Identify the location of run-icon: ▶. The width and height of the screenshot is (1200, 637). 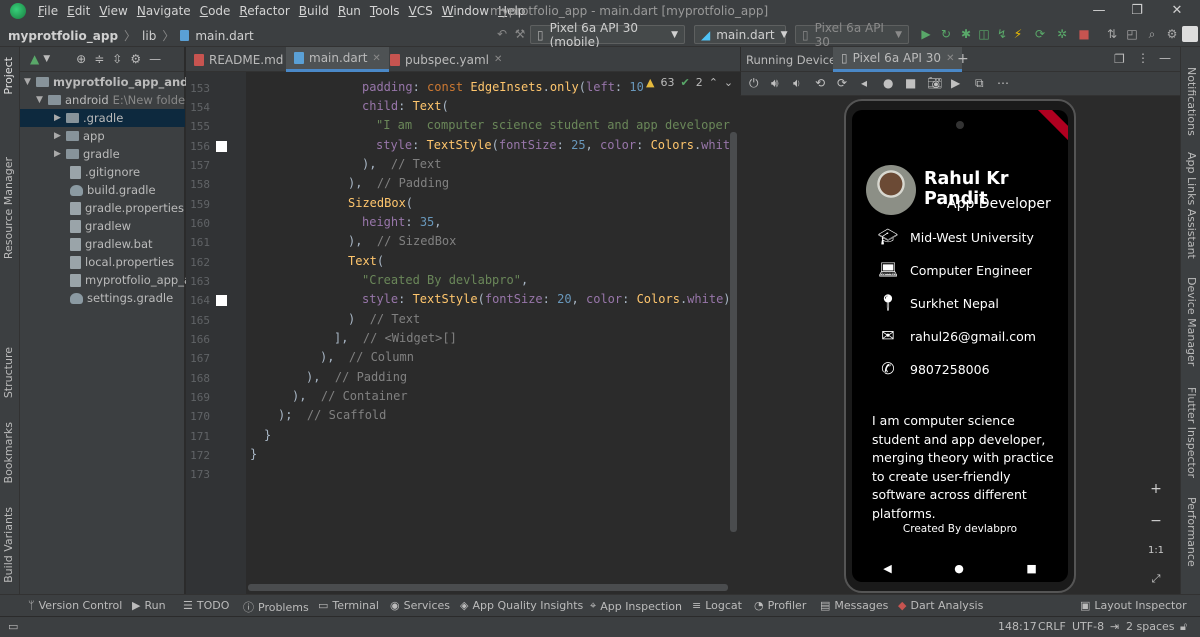
(926, 34).